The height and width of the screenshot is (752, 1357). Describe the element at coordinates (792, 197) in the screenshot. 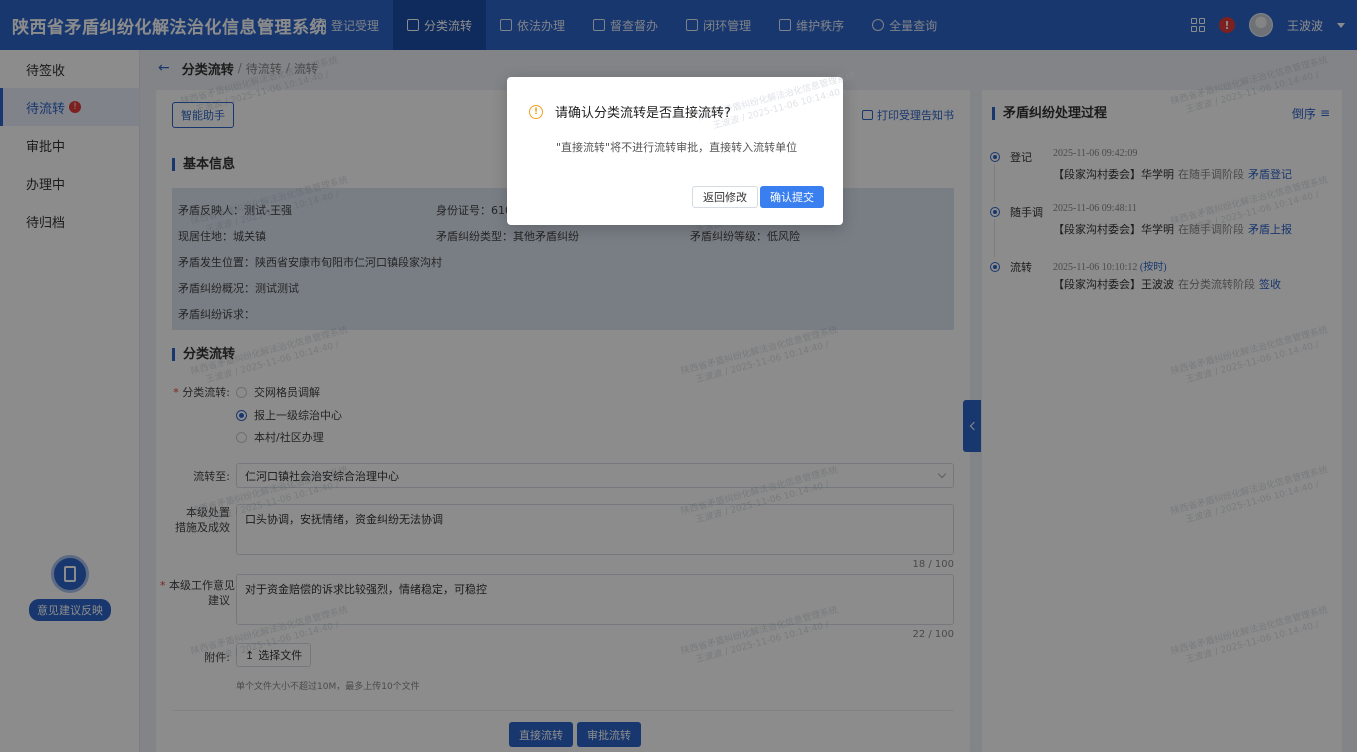

I see `confirm-submit-button: 确认提交` at that location.